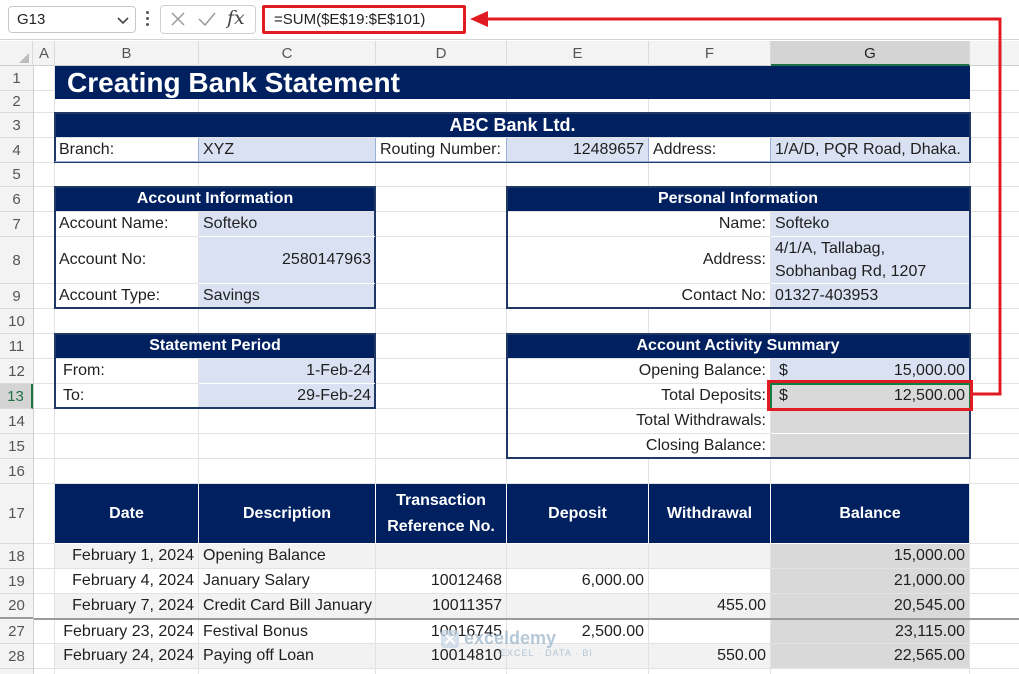  Describe the element at coordinates (870, 581) in the screenshot. I see `balance-cell: 21,000.00` at that location.